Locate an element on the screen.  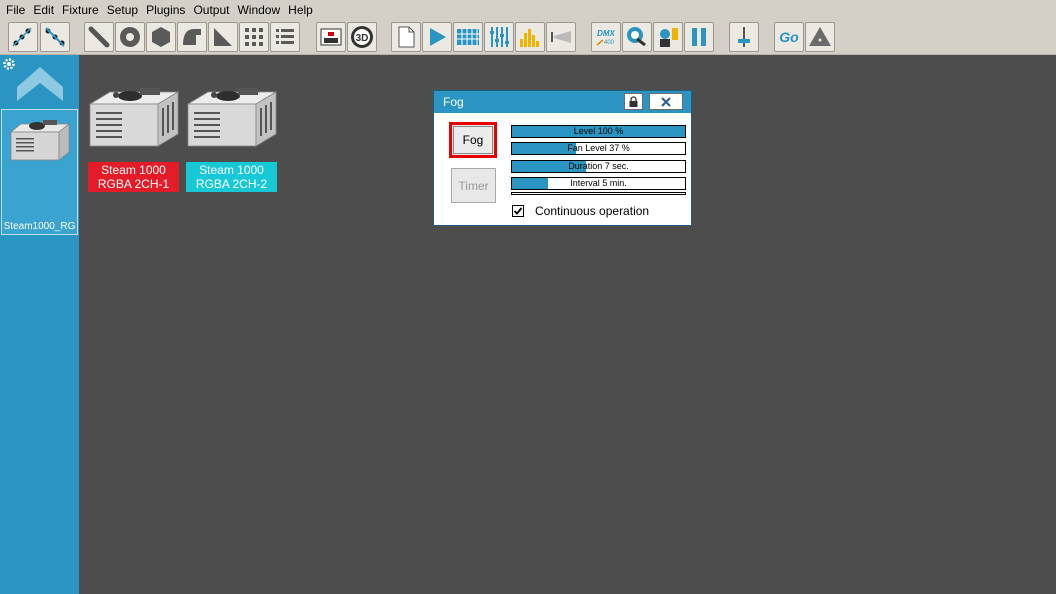
fixture-name-line2: RGBA 2CH-2 is located at coordinates (231, 184).